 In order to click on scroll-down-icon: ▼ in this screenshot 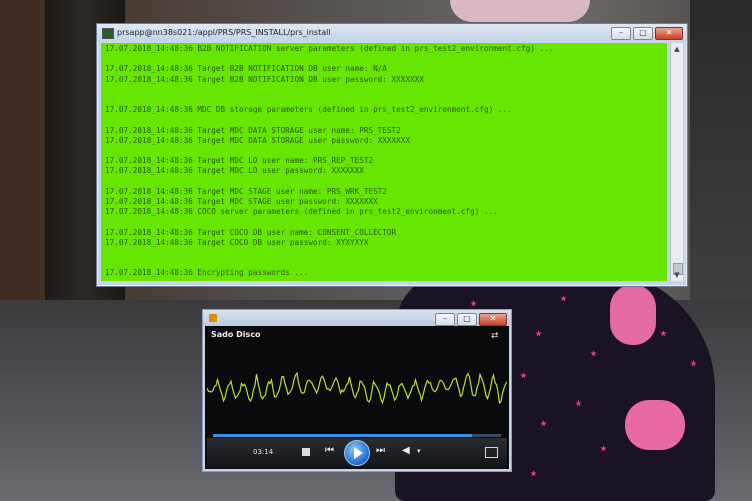, I will do `click(677, 275)`.